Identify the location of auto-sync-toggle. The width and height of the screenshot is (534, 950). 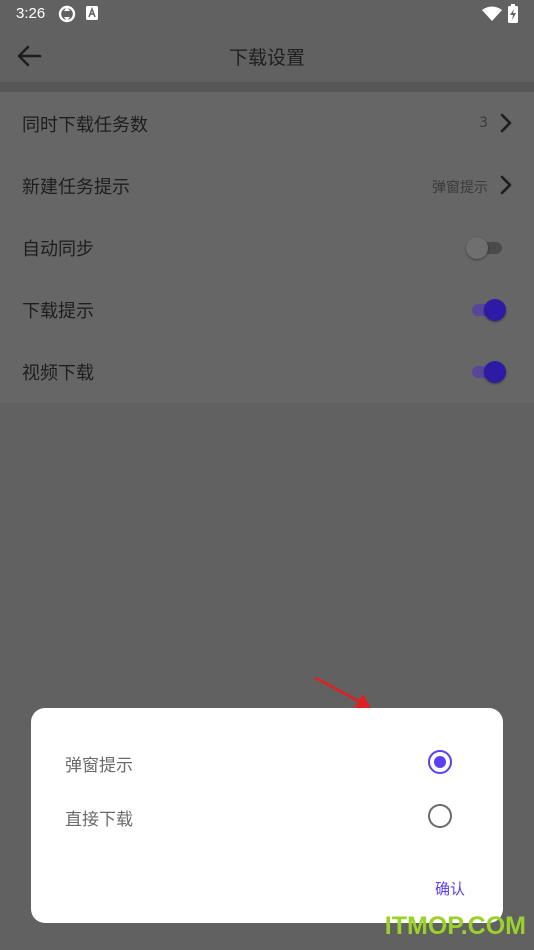
(487, 247).